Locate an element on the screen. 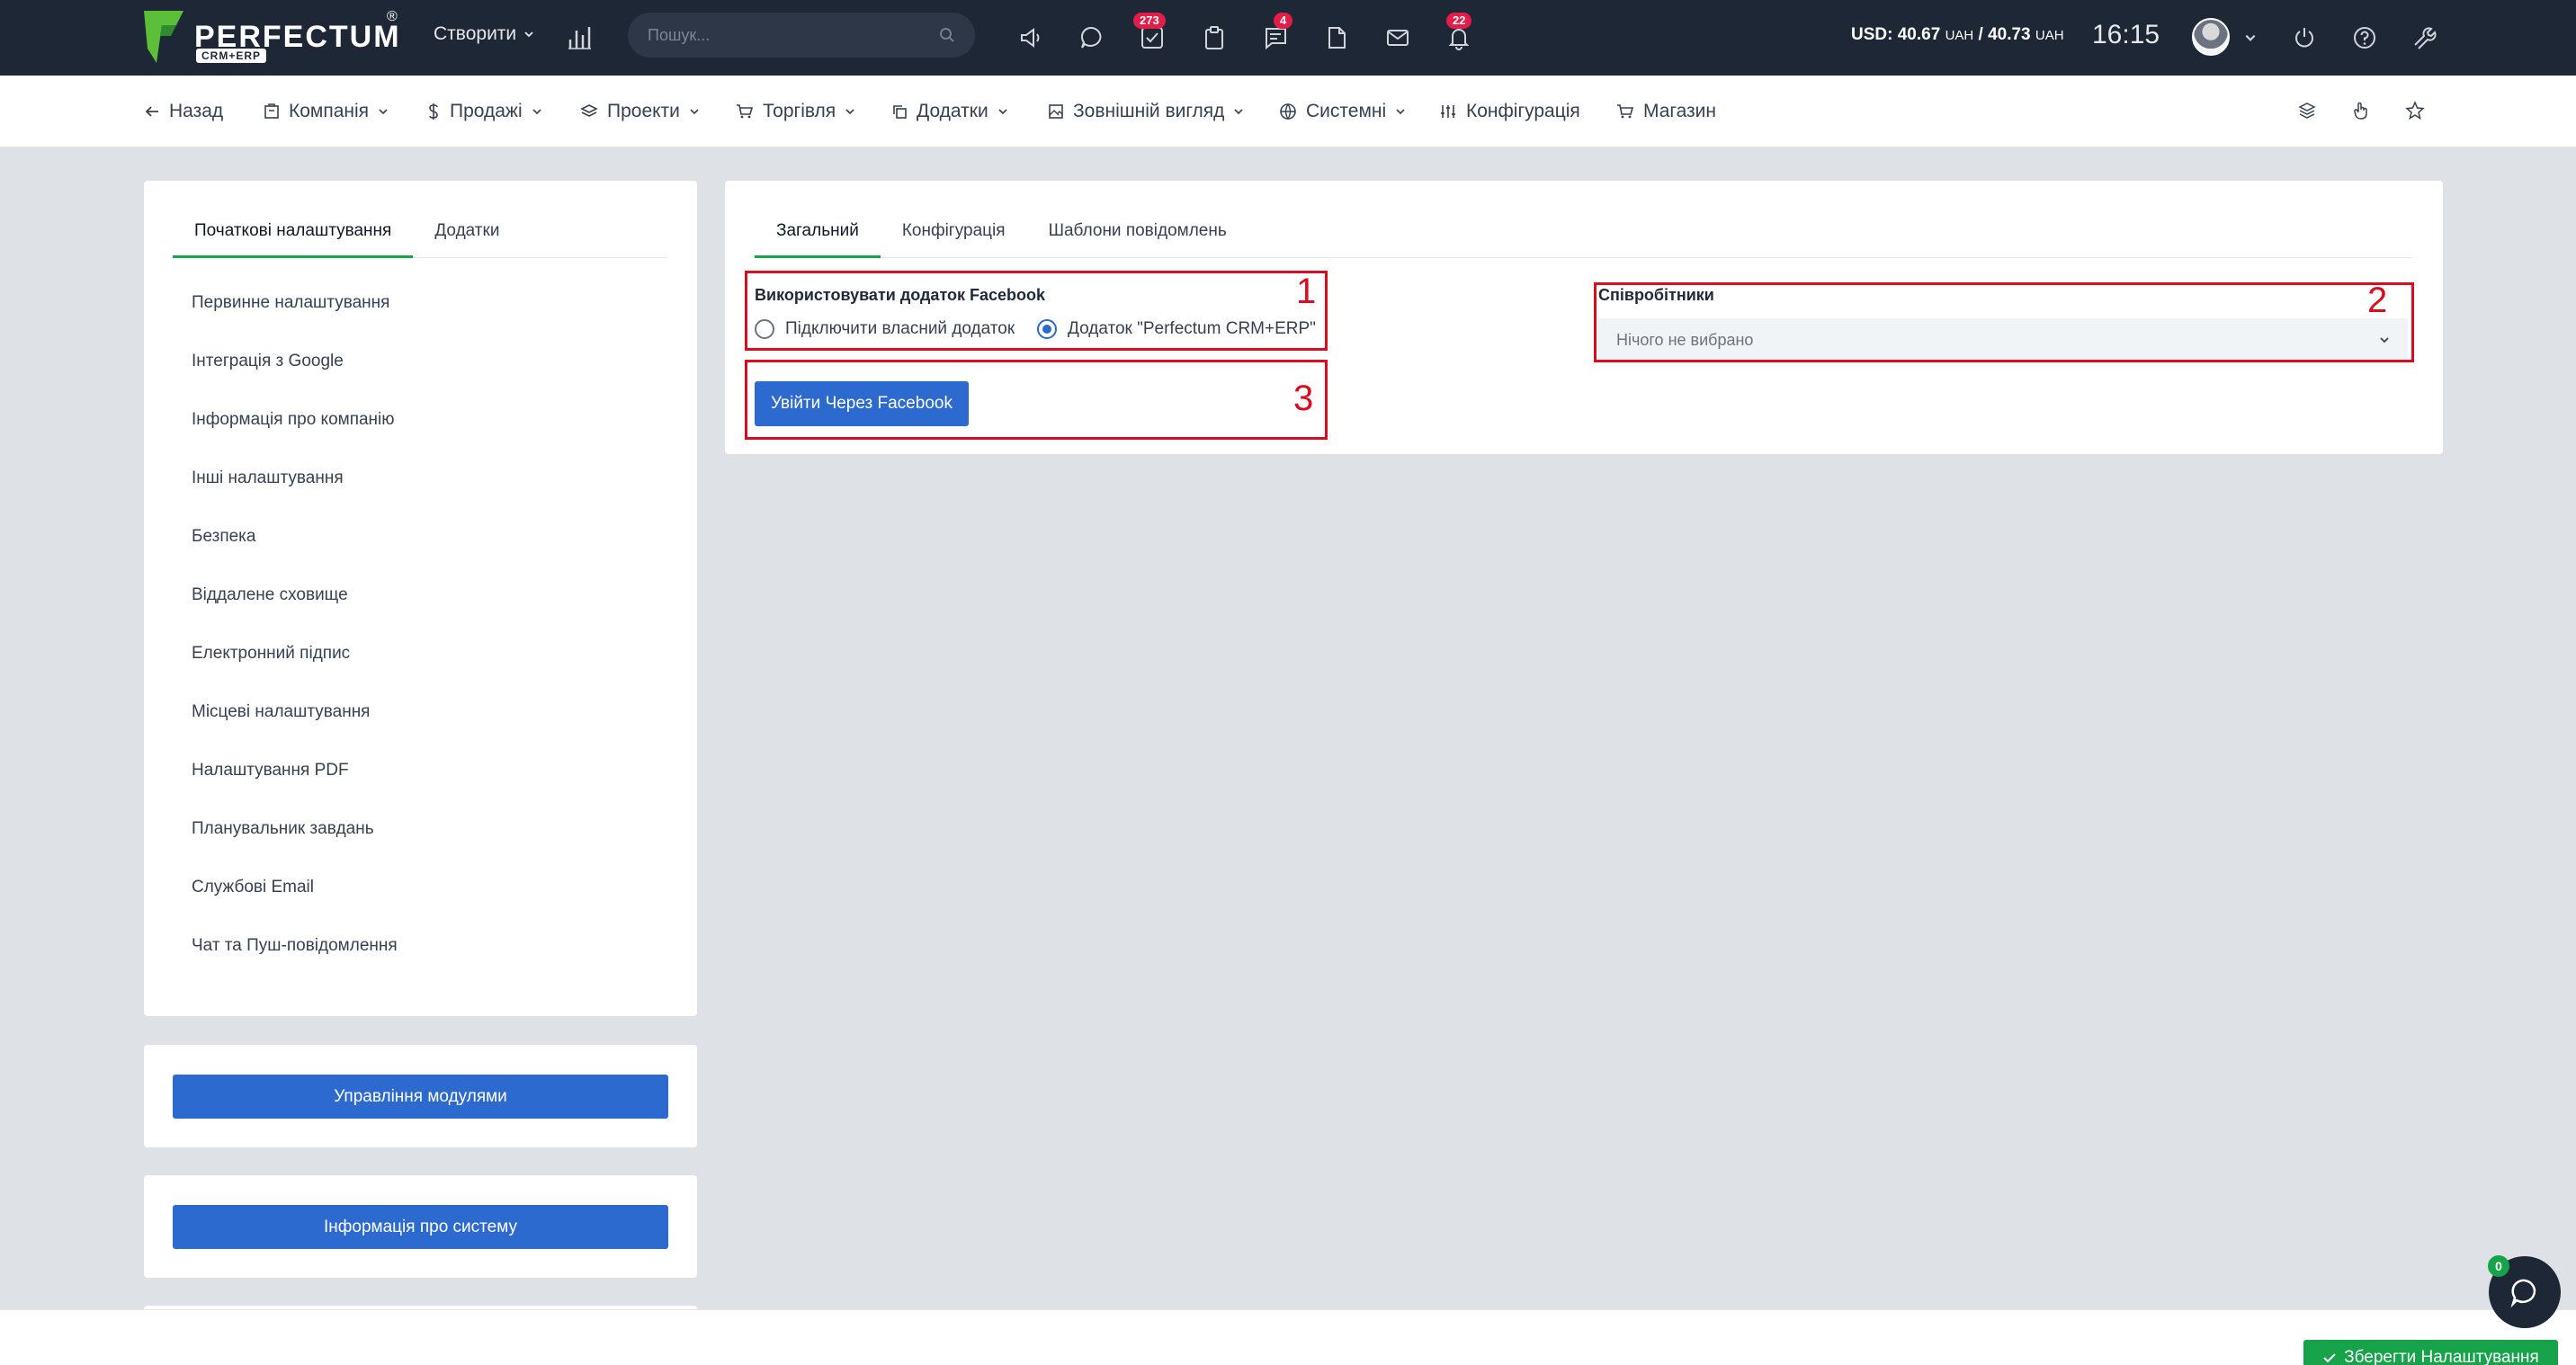 The image size is (2576, 1365). sidebar-item: Інтеграція з Google is located at coordinates (268, 361).